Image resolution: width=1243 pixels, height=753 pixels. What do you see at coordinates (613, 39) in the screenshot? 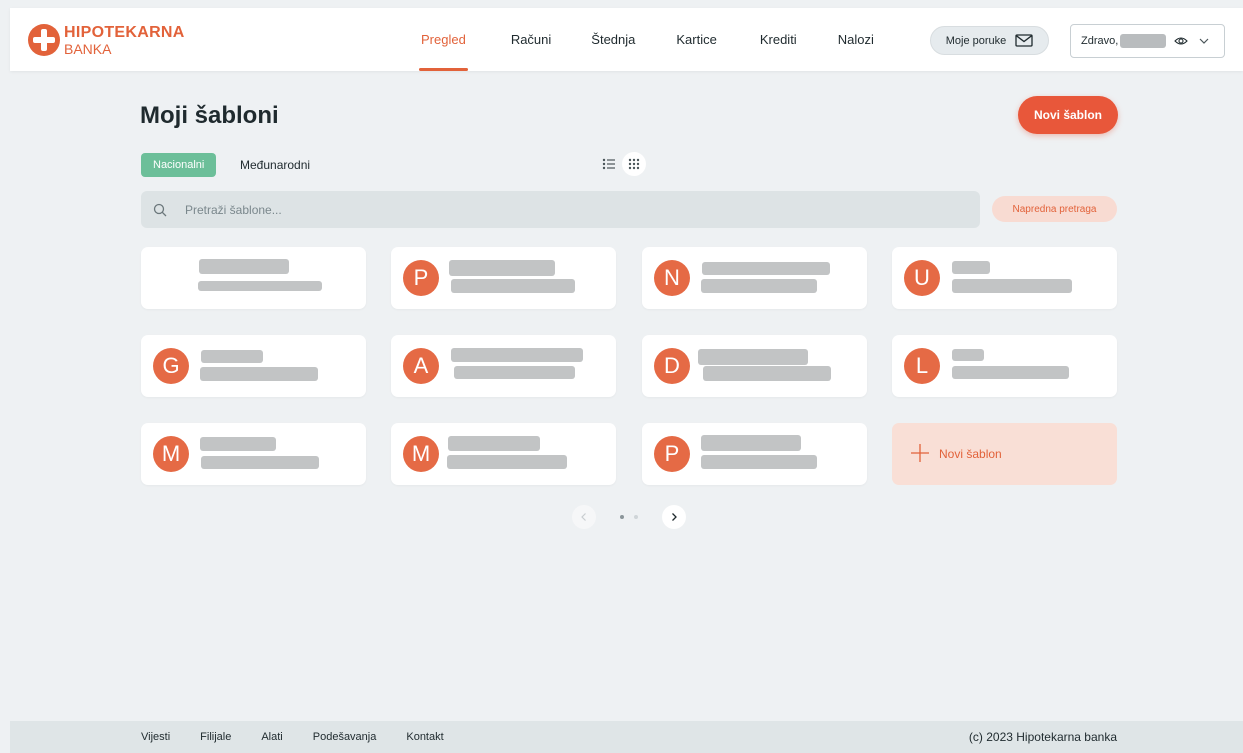
I see `nav-item-stednja: Štednja` at bounding box center [613, 39].